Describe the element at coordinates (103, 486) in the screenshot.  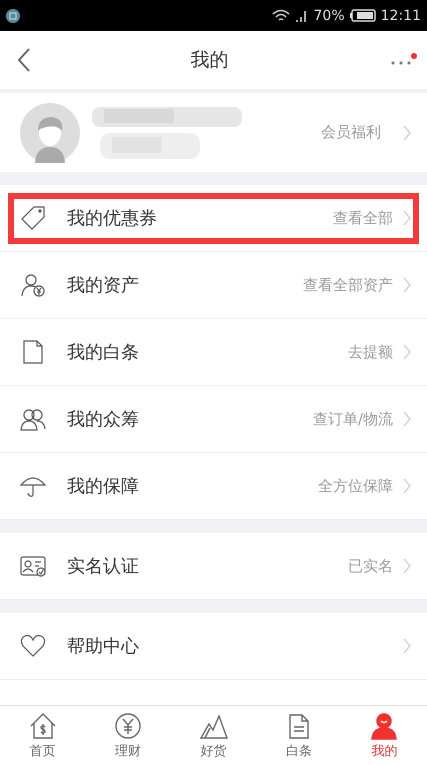
I see `item-label: 我的保障` at that location.